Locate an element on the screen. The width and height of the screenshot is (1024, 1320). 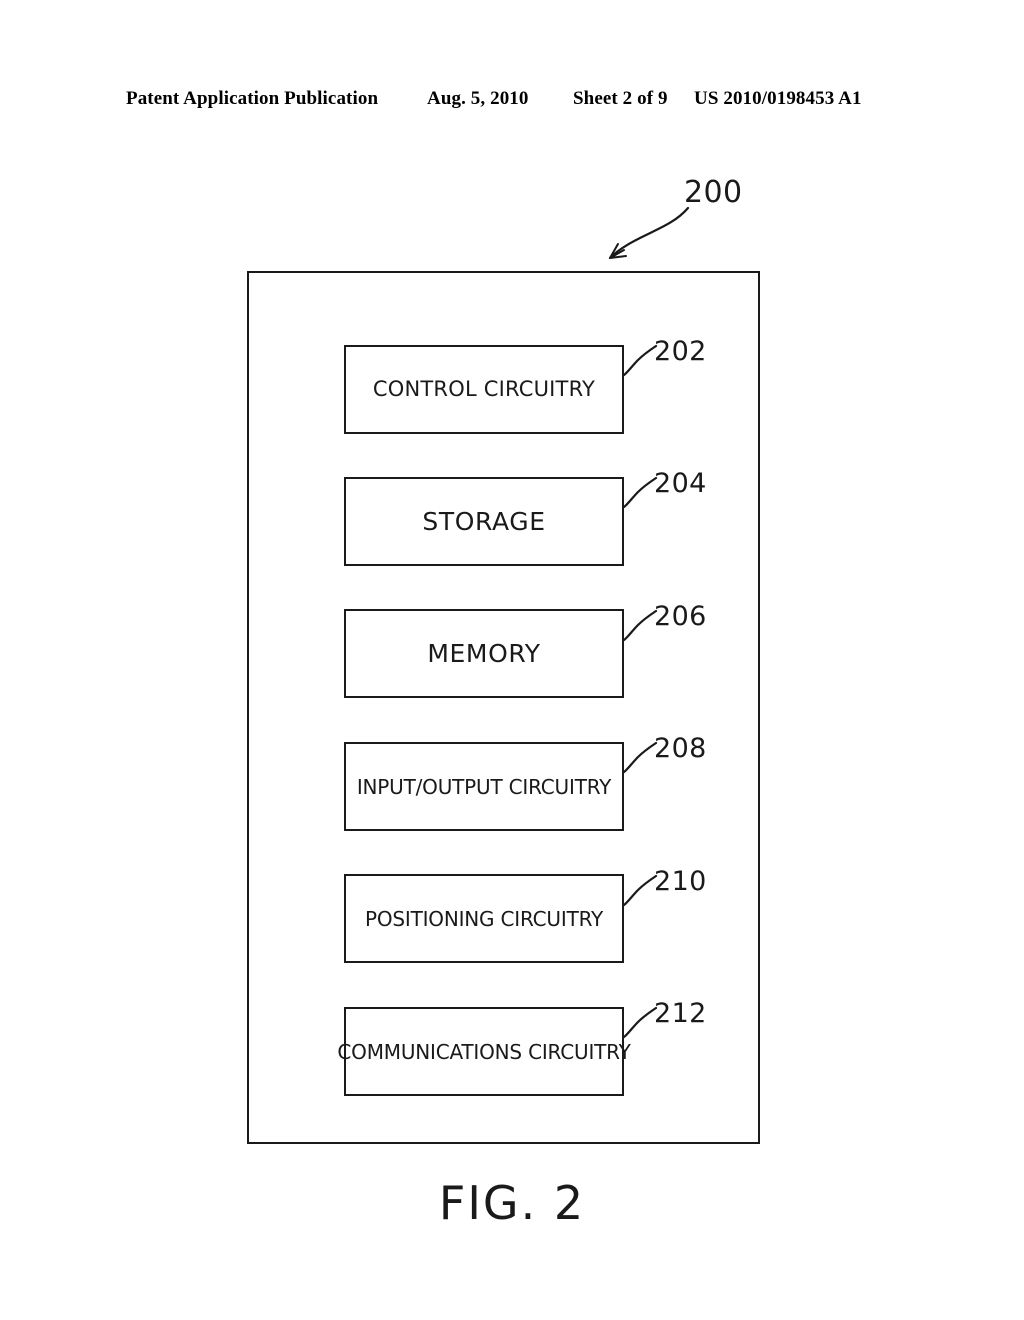
block-storage: STORAGE is located at coordinates (484, 521).